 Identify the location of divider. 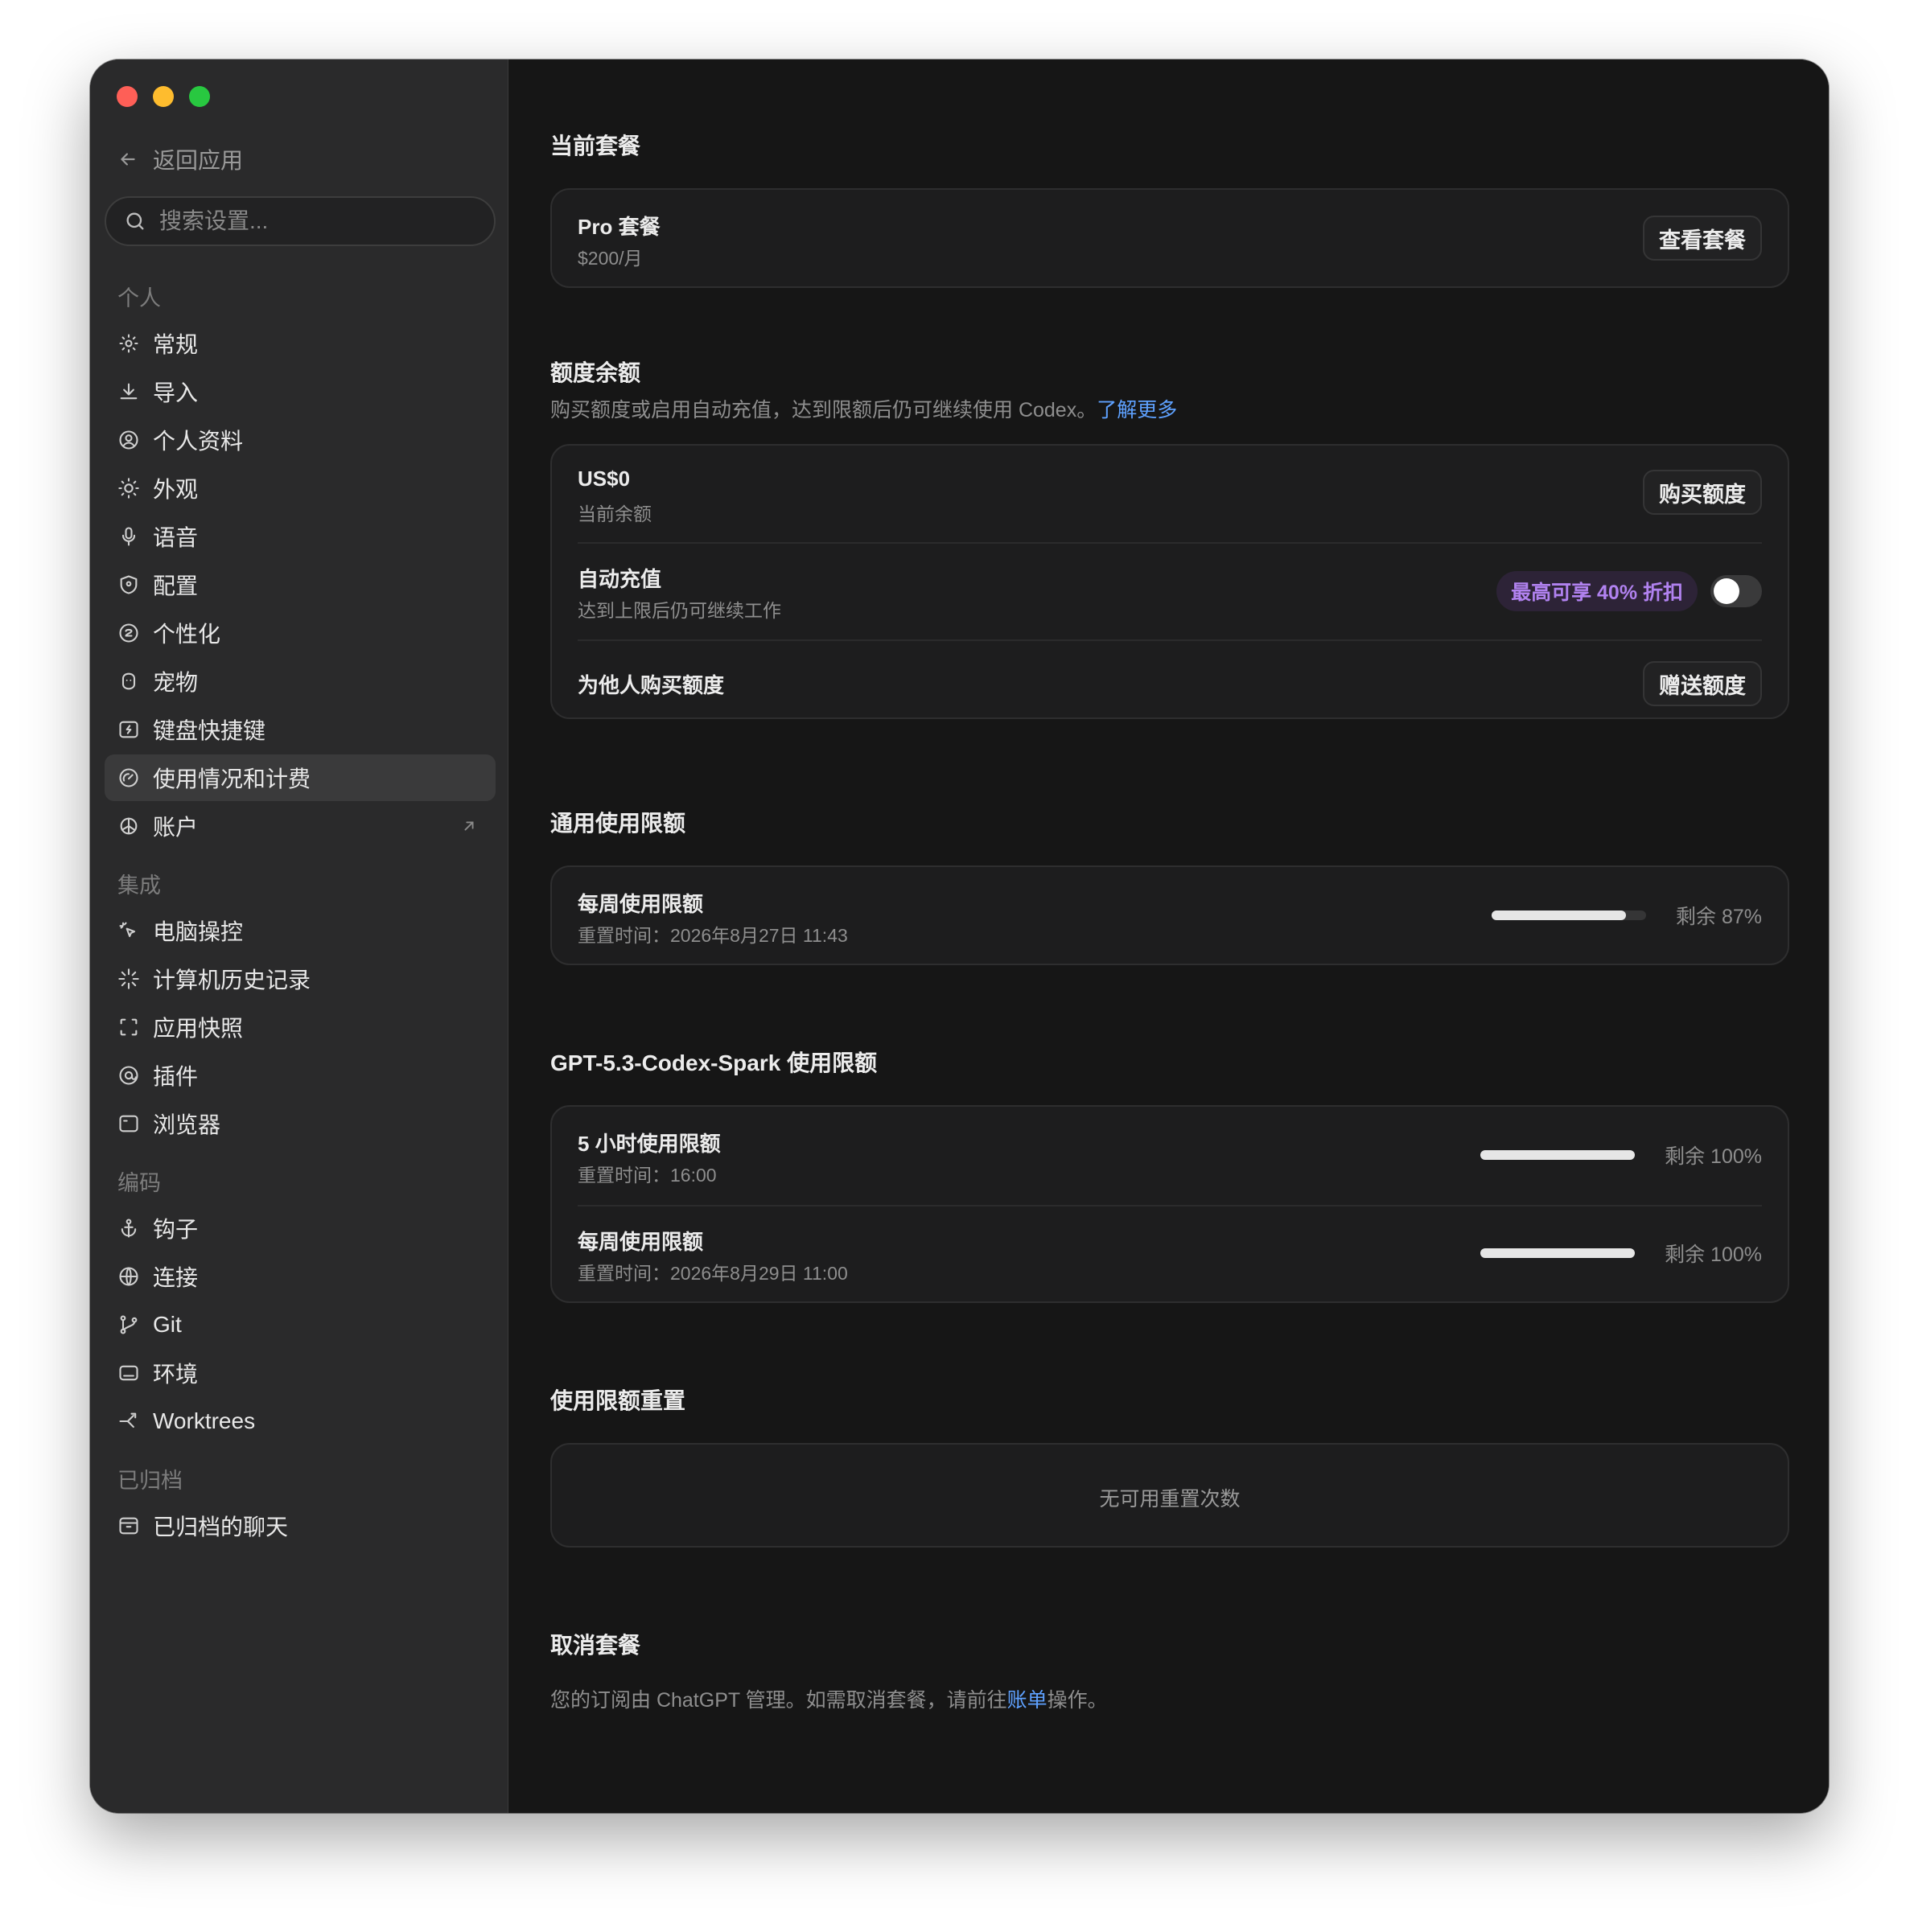
(1170, 1205).